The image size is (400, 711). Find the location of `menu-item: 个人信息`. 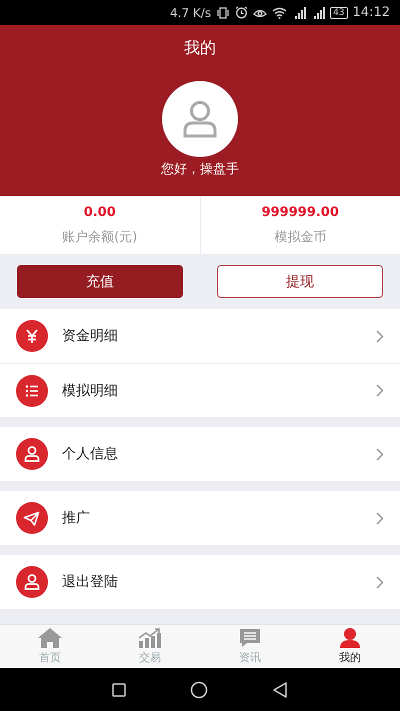

menu-item: 个人信息 is located at coordinates (200, 454).